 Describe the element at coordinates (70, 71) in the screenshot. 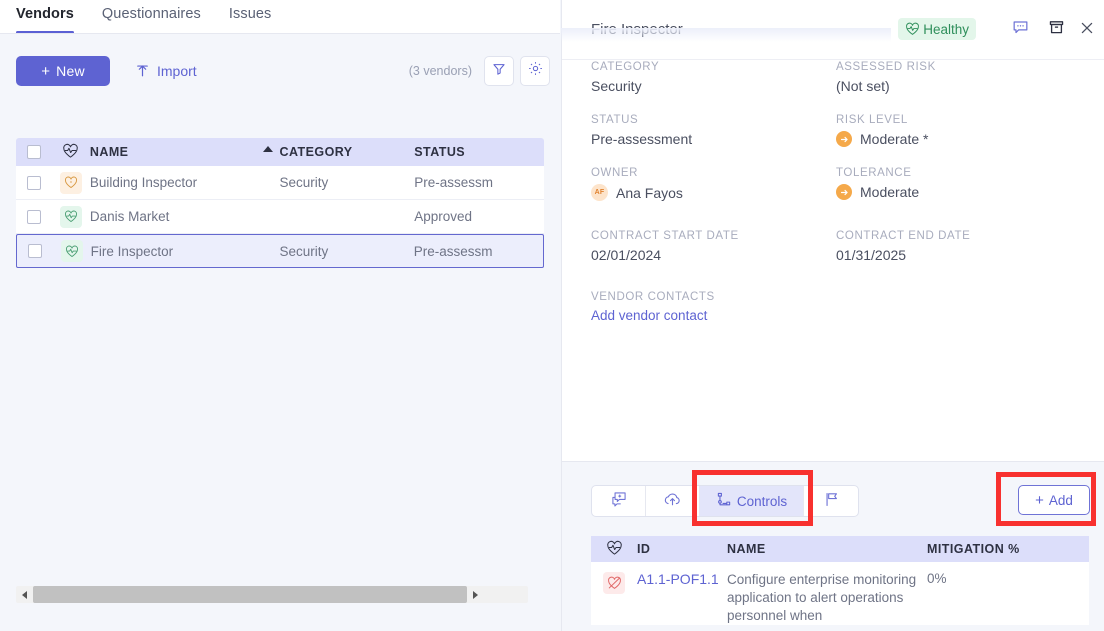

I see `new-button-label: New` at that location.